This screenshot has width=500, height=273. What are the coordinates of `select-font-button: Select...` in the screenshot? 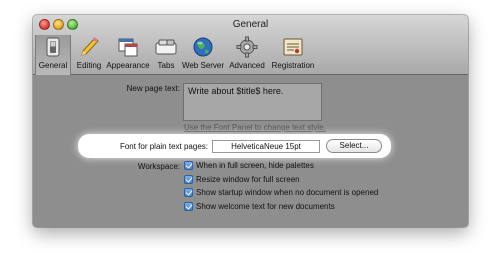 It's located at (354, 146).